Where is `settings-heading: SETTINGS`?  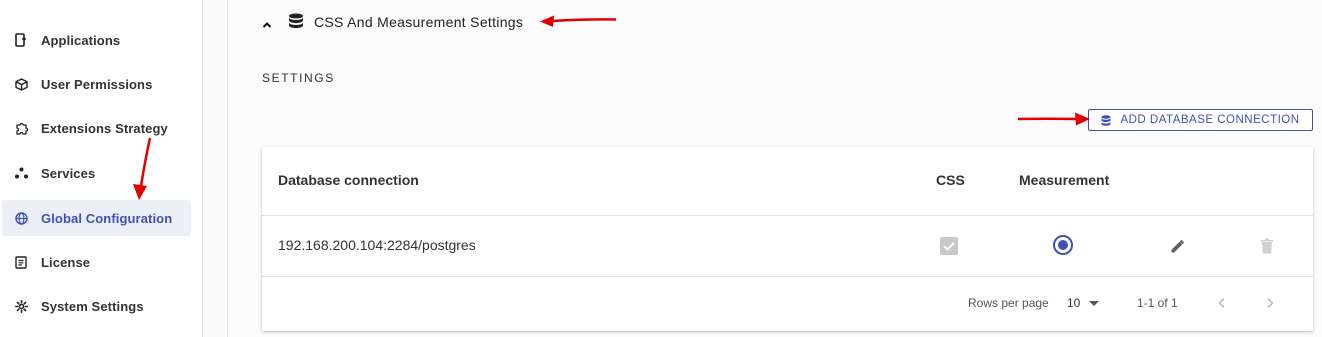
settings-heading: SETTINGS is located at coordinates (298, 78).